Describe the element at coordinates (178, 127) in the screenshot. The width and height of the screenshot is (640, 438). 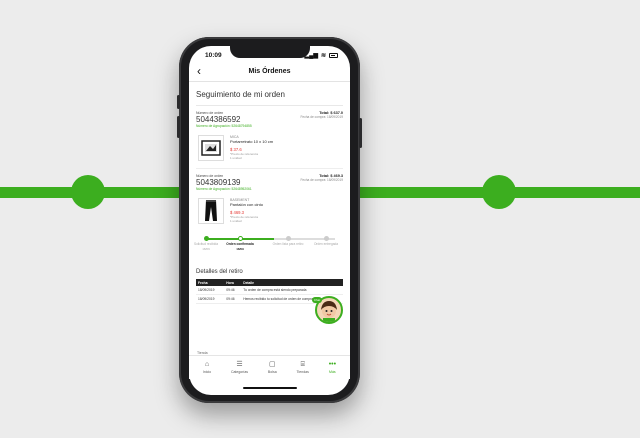
I see `phone-volume-button` at that location.